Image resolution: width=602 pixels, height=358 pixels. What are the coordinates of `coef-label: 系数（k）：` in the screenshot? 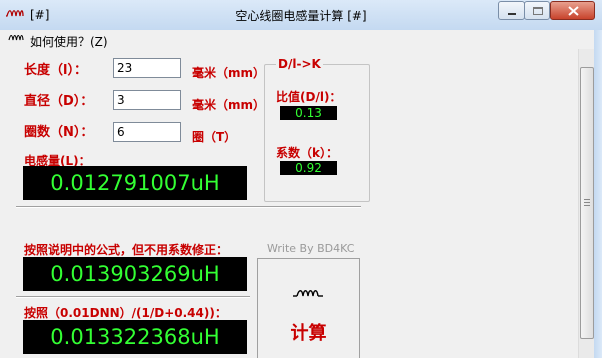 It's located at (307, 153).